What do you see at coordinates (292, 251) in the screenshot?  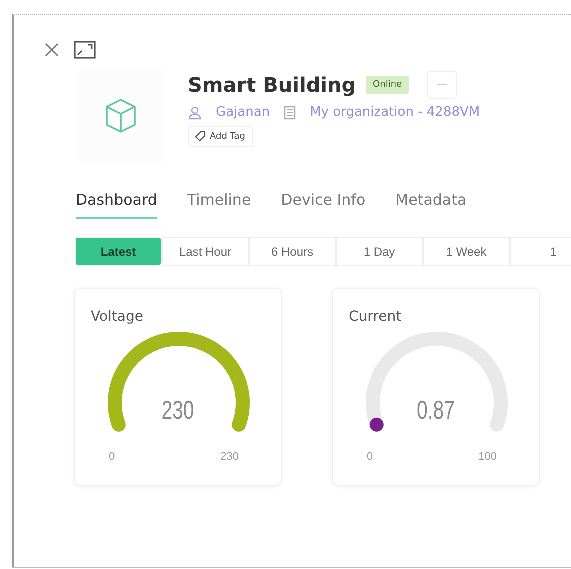 I see `time-range-button: 6 Hours` at bounding box center [292, 251].